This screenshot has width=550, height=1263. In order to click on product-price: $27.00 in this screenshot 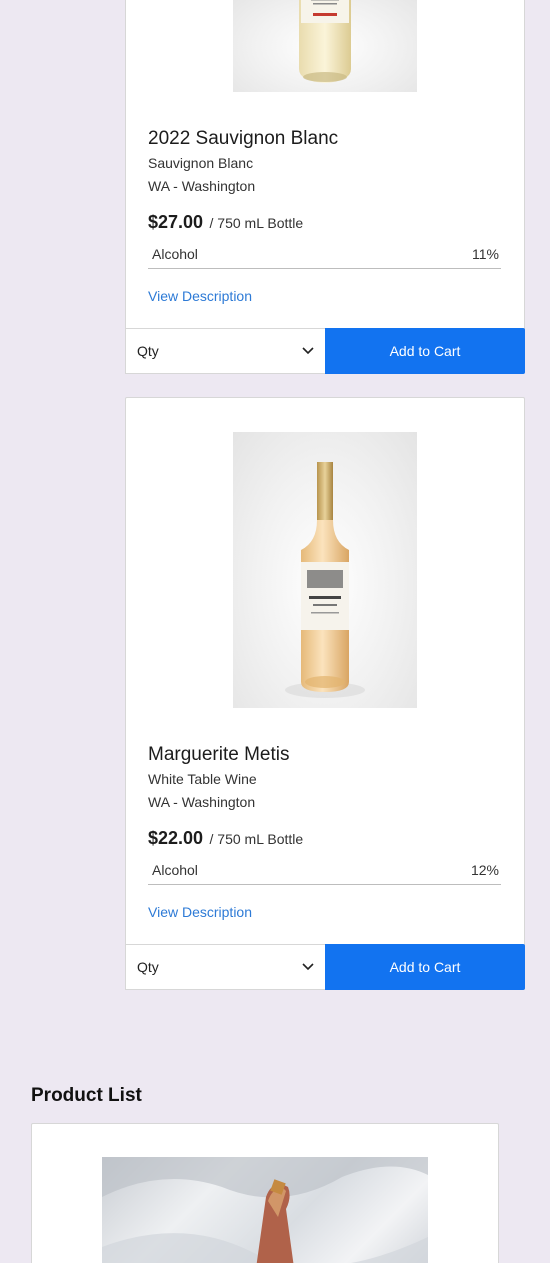, I will do `click(176, 222)`.